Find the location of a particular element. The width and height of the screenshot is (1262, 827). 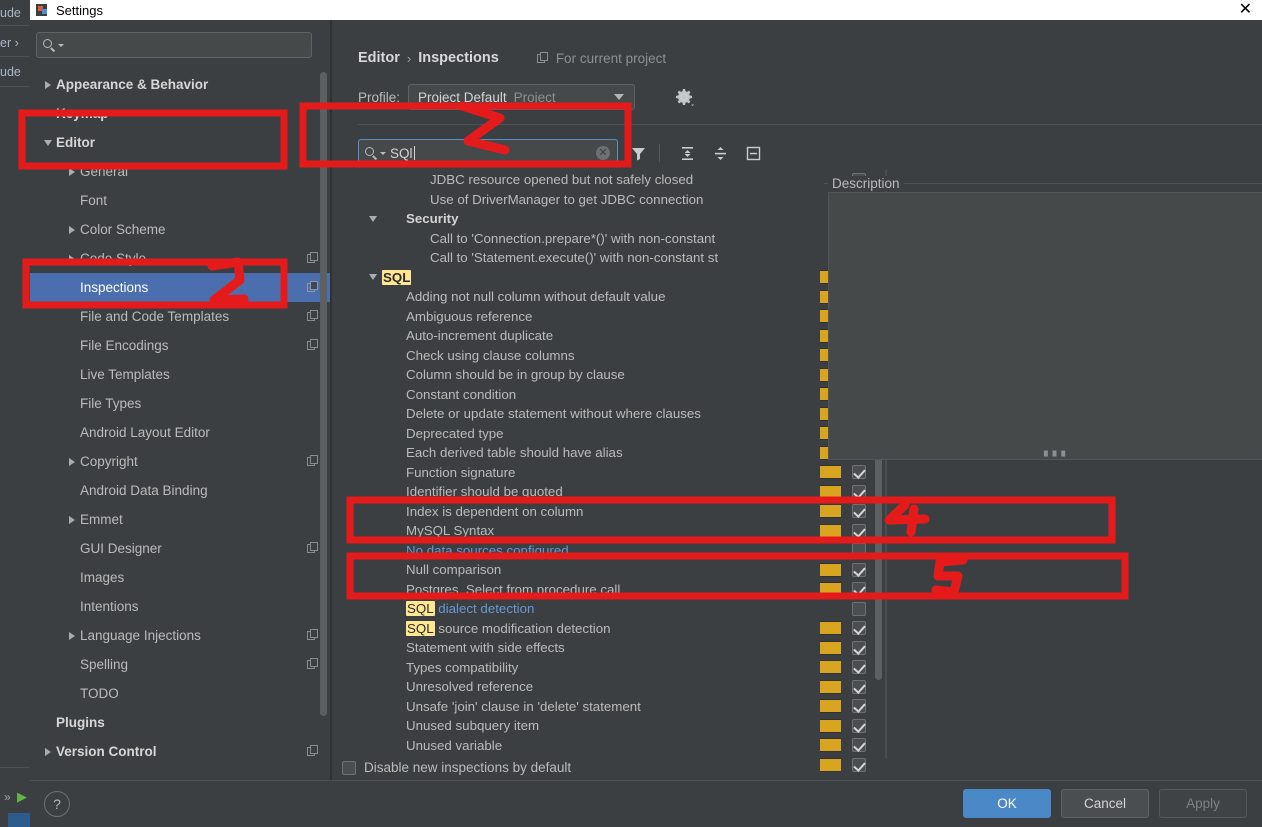

sidebar-item-version-control: Version Control is located at coordinates (180, 751).